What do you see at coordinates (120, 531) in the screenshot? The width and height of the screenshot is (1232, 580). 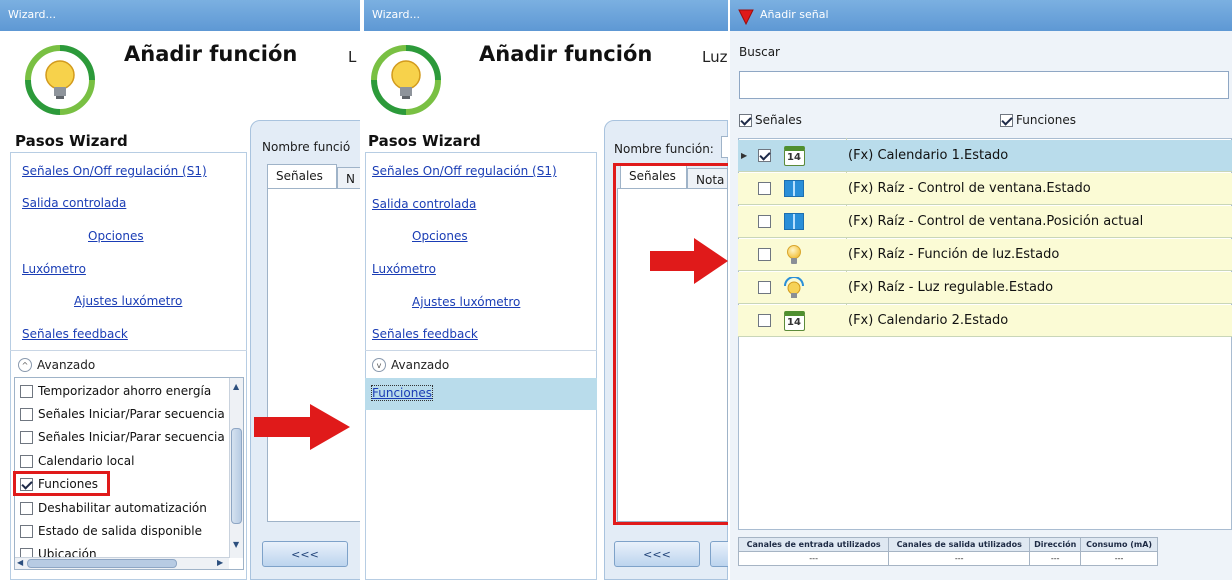 I see `option-label: Estado de salida disponible` at bounding box center [120, 531].